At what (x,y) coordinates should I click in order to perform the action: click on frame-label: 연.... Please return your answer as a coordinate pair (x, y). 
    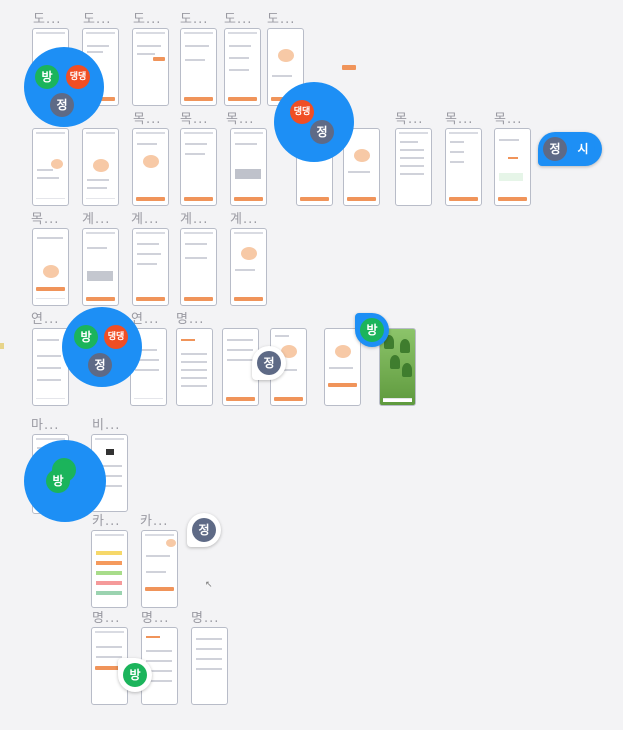
    Looking at the image, I should click on (45, 317).